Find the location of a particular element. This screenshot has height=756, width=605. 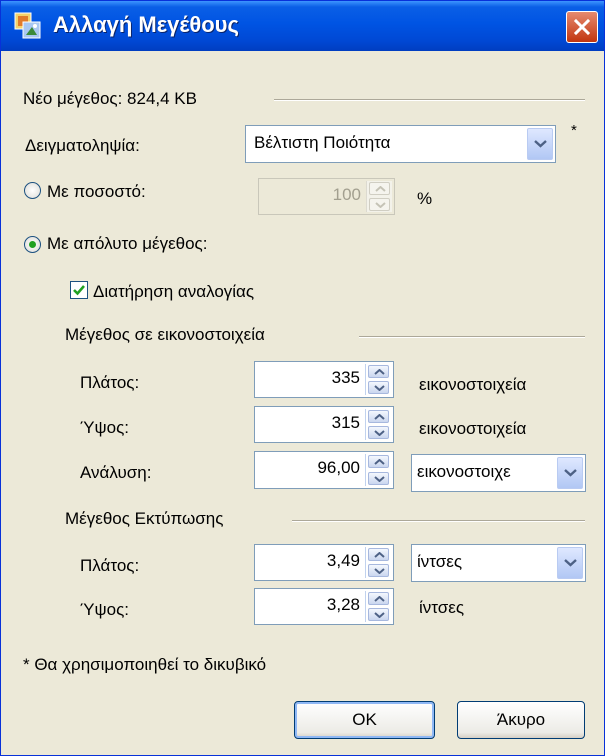

pixel-width-unit: εικονοστοιχεία is located at coordinates (473, 384).